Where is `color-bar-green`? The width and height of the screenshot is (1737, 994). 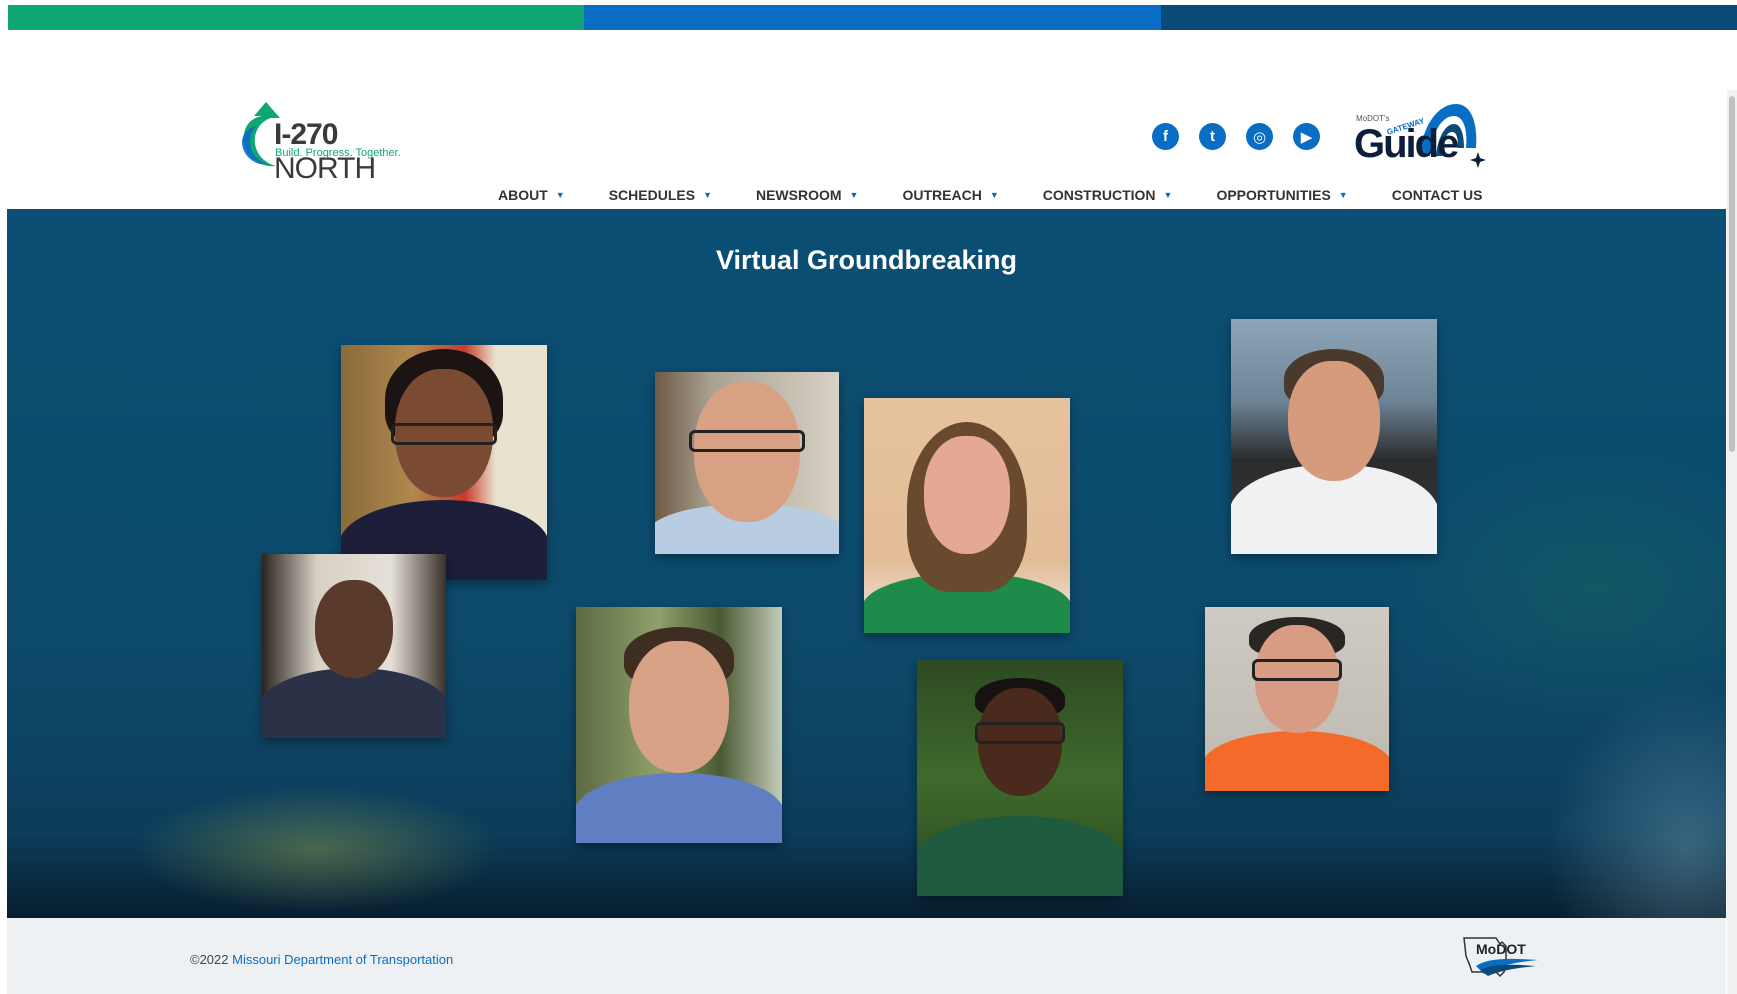 color-bar-green is located at coordinates (296, 17).